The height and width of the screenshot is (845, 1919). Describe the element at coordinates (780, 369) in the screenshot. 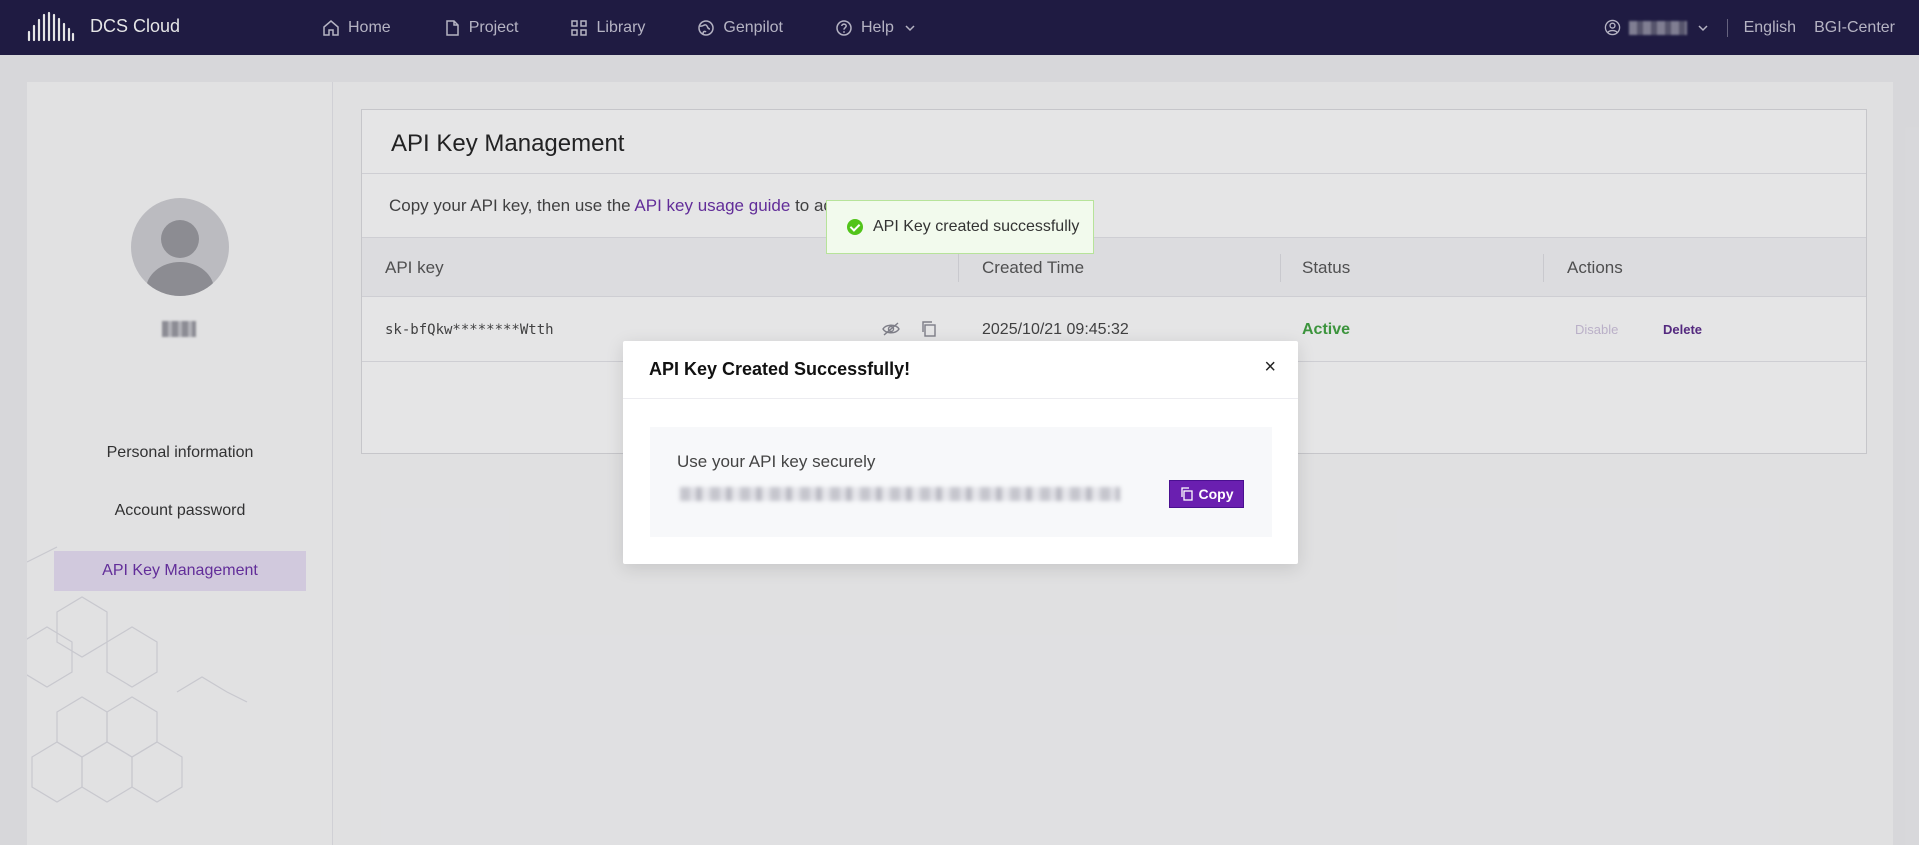

I see `modal-title: API Key Created Successfully!` at that location.